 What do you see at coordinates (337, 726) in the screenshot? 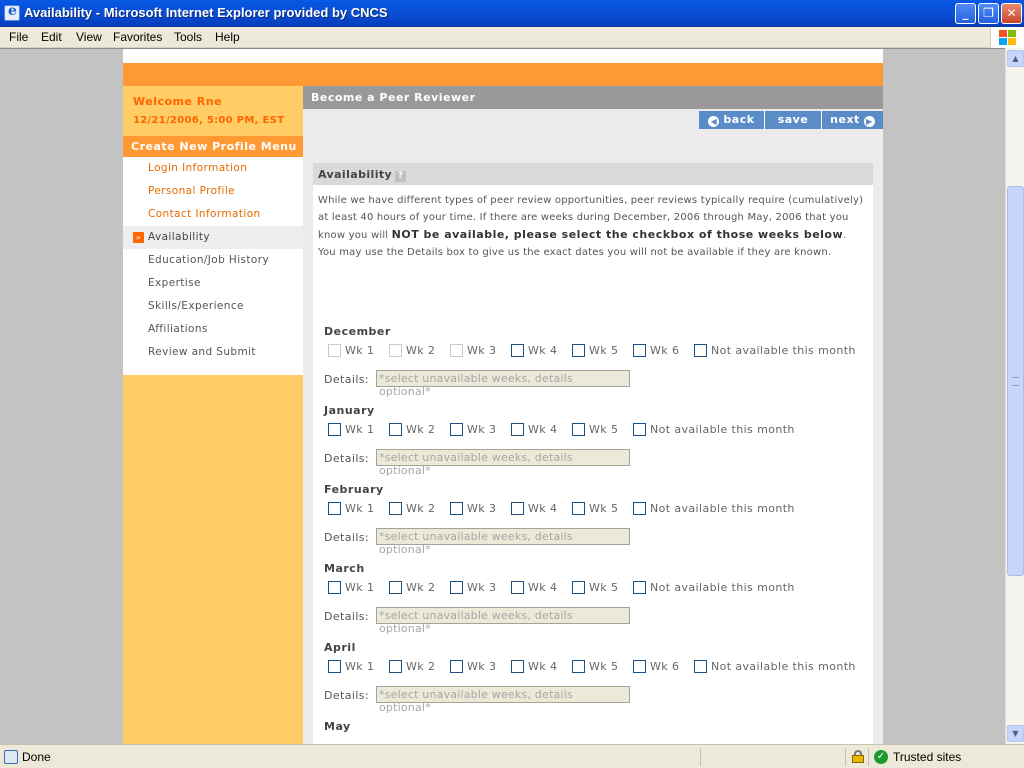
I see `month-label: May` at bounding box center [337, 726].